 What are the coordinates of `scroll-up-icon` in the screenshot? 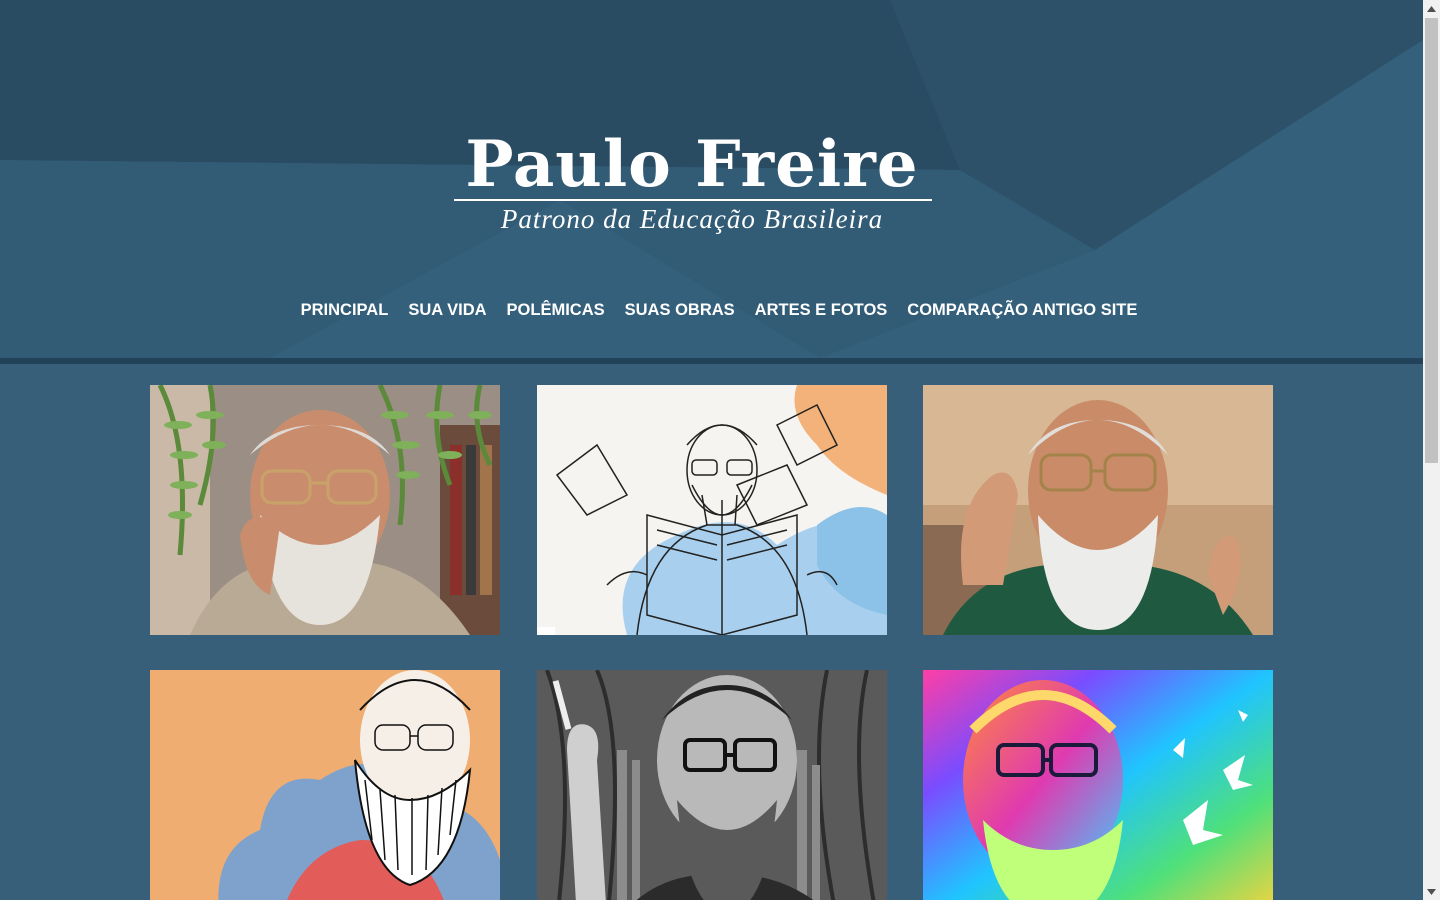 It's located at (1431, 8).